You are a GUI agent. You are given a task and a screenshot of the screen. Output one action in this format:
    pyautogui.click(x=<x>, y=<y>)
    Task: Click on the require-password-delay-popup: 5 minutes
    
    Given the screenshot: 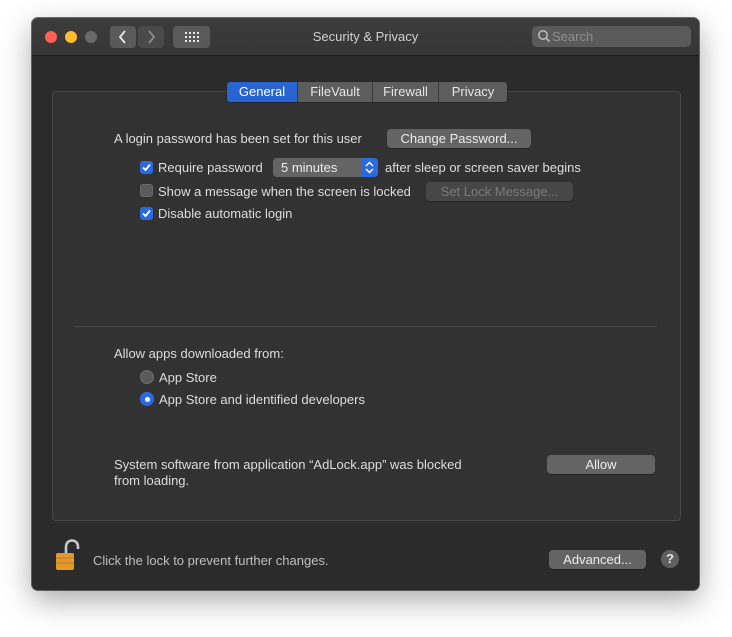 What is the action you would take?
    pyautogui.click(x=325, y=167)
    